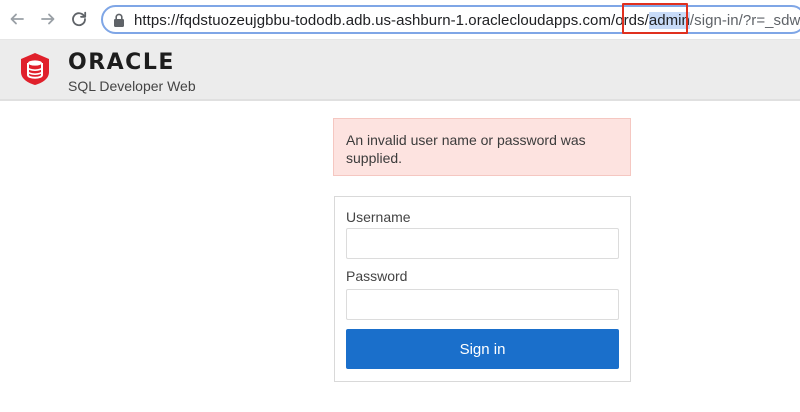 This screenshot has width=800, height=412. What do you see at coordinates (132, 86) in the screenshot?
I see `product-name: SQL Developer Web` at bounding box center [132, 86].